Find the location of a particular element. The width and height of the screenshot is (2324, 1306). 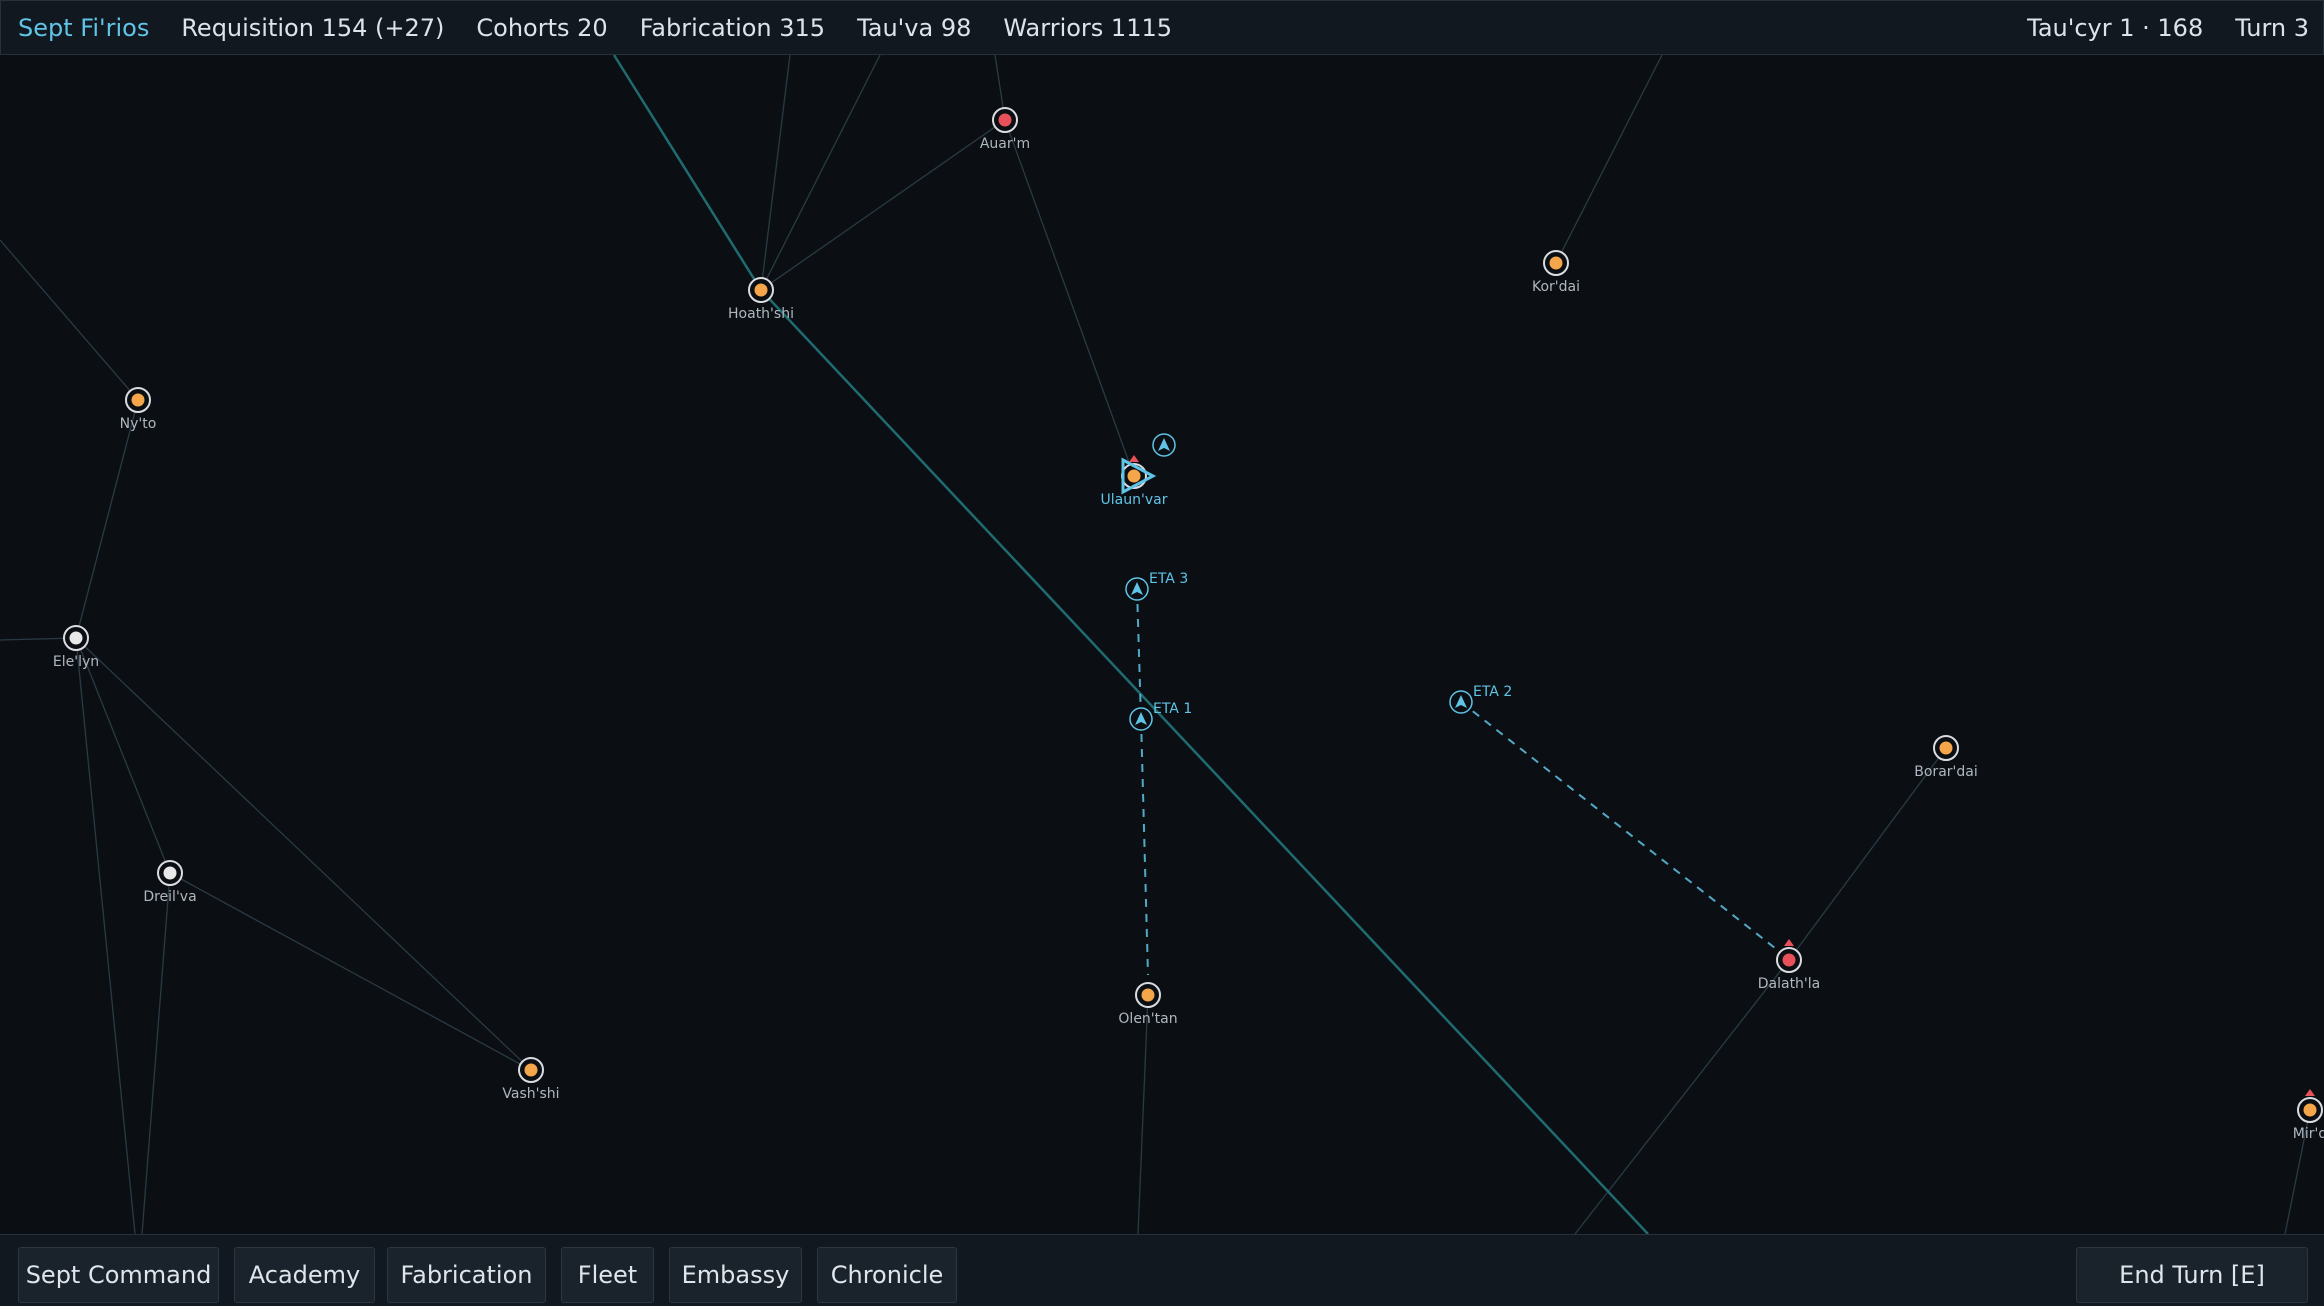

star-system: Mir'd is located at coordinates (2308, 1115).